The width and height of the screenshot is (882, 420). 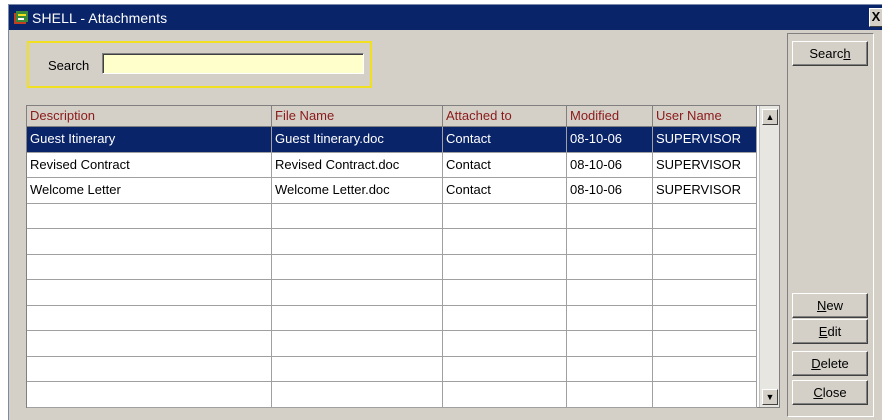 What do you see at coordinates (149, 140) in the screenshot?
I see `cell-description: Guest Itinerary` at bounding box center [149, 140].